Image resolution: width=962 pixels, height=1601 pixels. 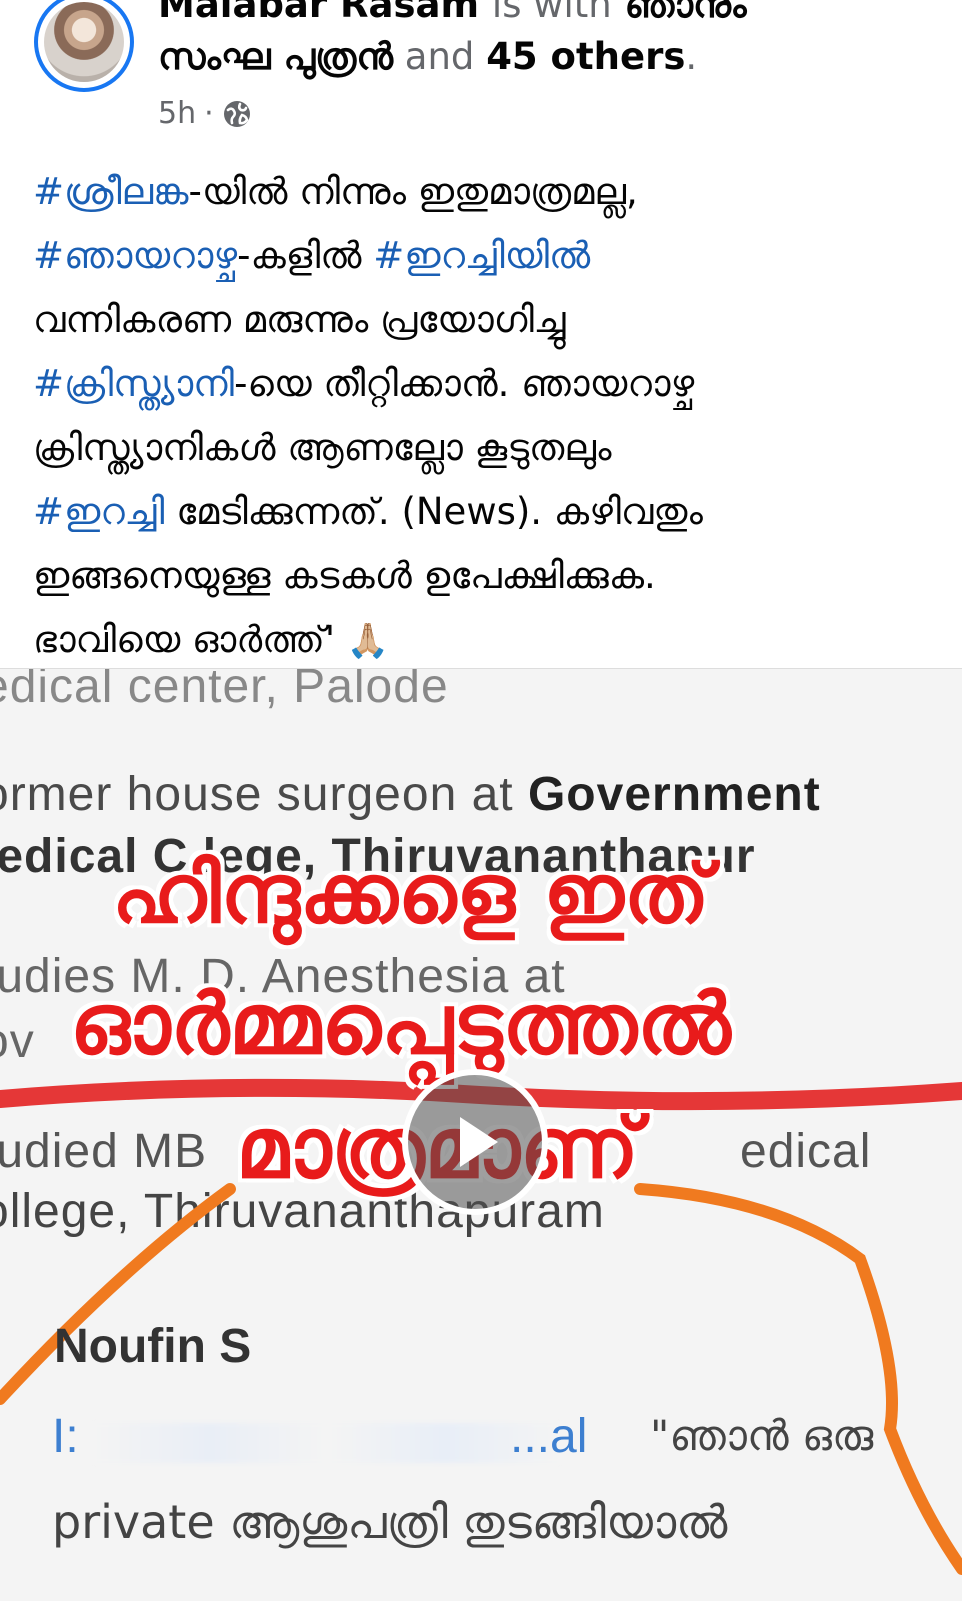 I want to click on hashtag-meat: #ഇറച്ചി, so click(x=98, y=511).